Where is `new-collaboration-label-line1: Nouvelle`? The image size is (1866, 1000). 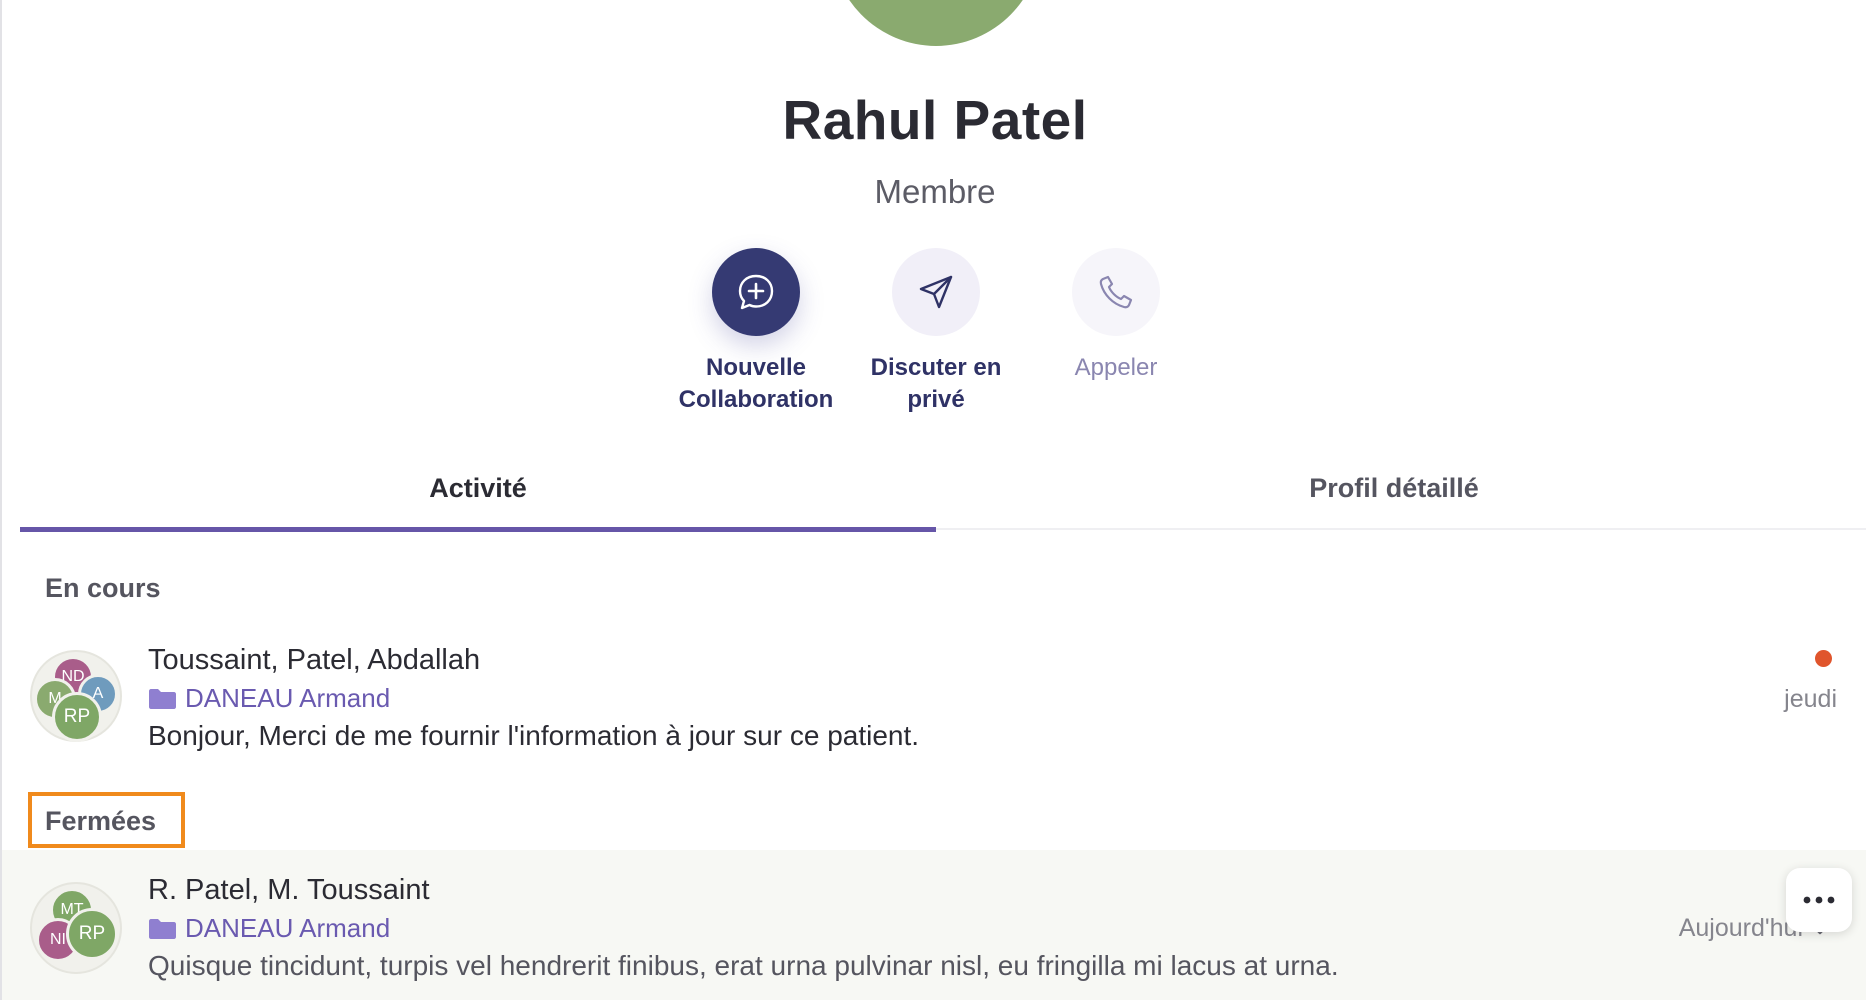 new-collaboration-label-line1: Nouvelle is located at coordinates (756, 367).